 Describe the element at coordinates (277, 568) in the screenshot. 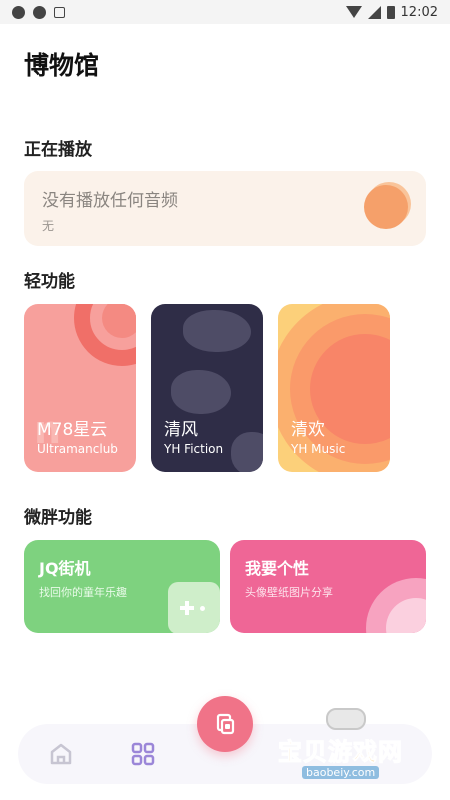

I see `card-title: 我要个性` at that location.